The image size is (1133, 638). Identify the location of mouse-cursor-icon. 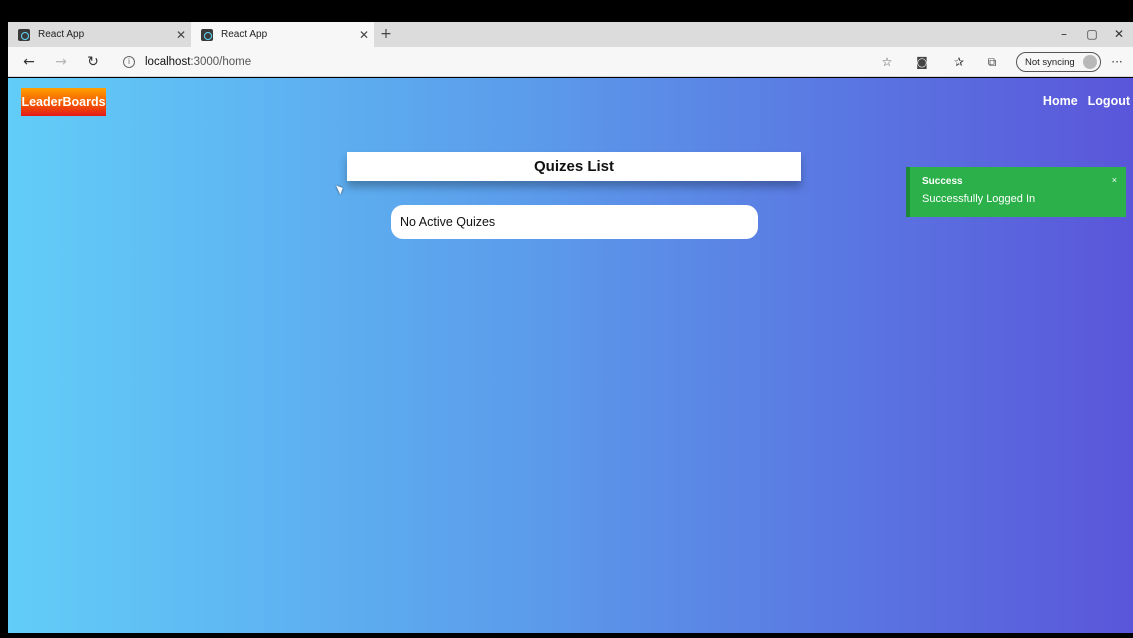
(340, 189).